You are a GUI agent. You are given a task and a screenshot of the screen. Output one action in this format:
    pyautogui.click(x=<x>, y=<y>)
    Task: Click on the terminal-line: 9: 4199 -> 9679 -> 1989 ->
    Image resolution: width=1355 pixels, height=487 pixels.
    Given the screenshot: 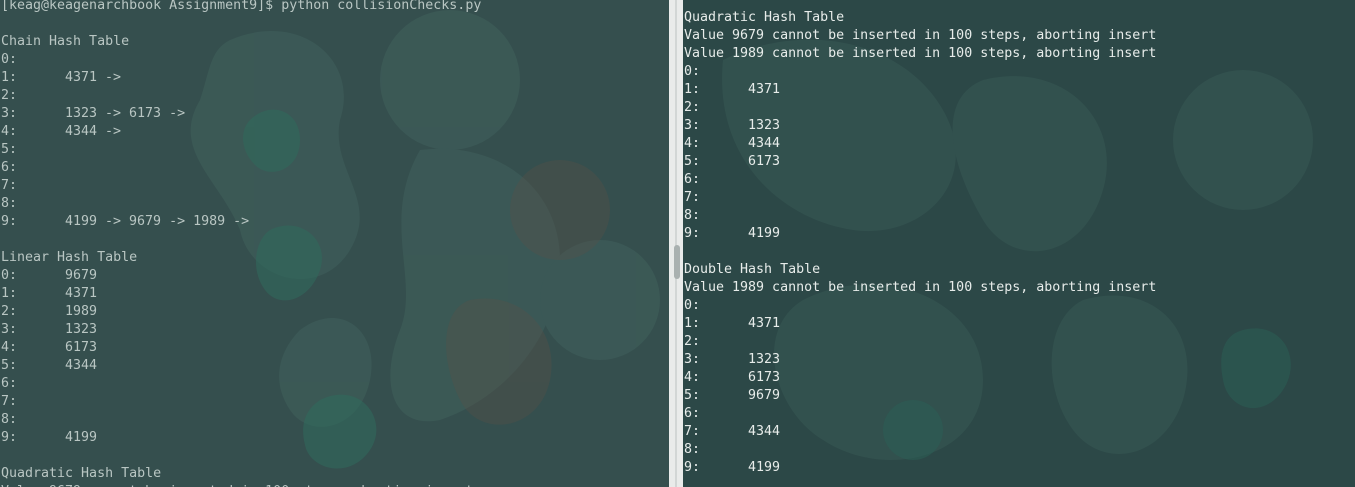 What is the action you would take?
    pyautogui.click(x=241, y=222)
    